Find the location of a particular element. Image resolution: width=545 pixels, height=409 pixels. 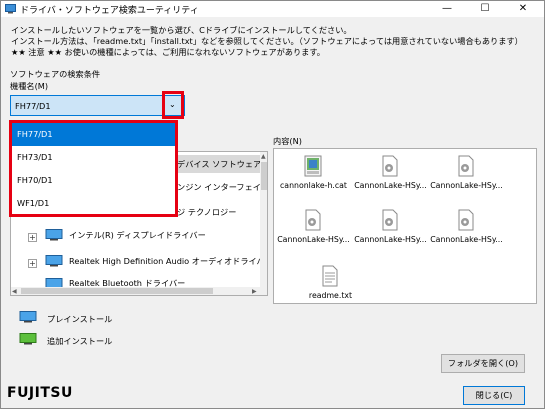

maximize-button: ☐ is located at coordinates (485, 9).